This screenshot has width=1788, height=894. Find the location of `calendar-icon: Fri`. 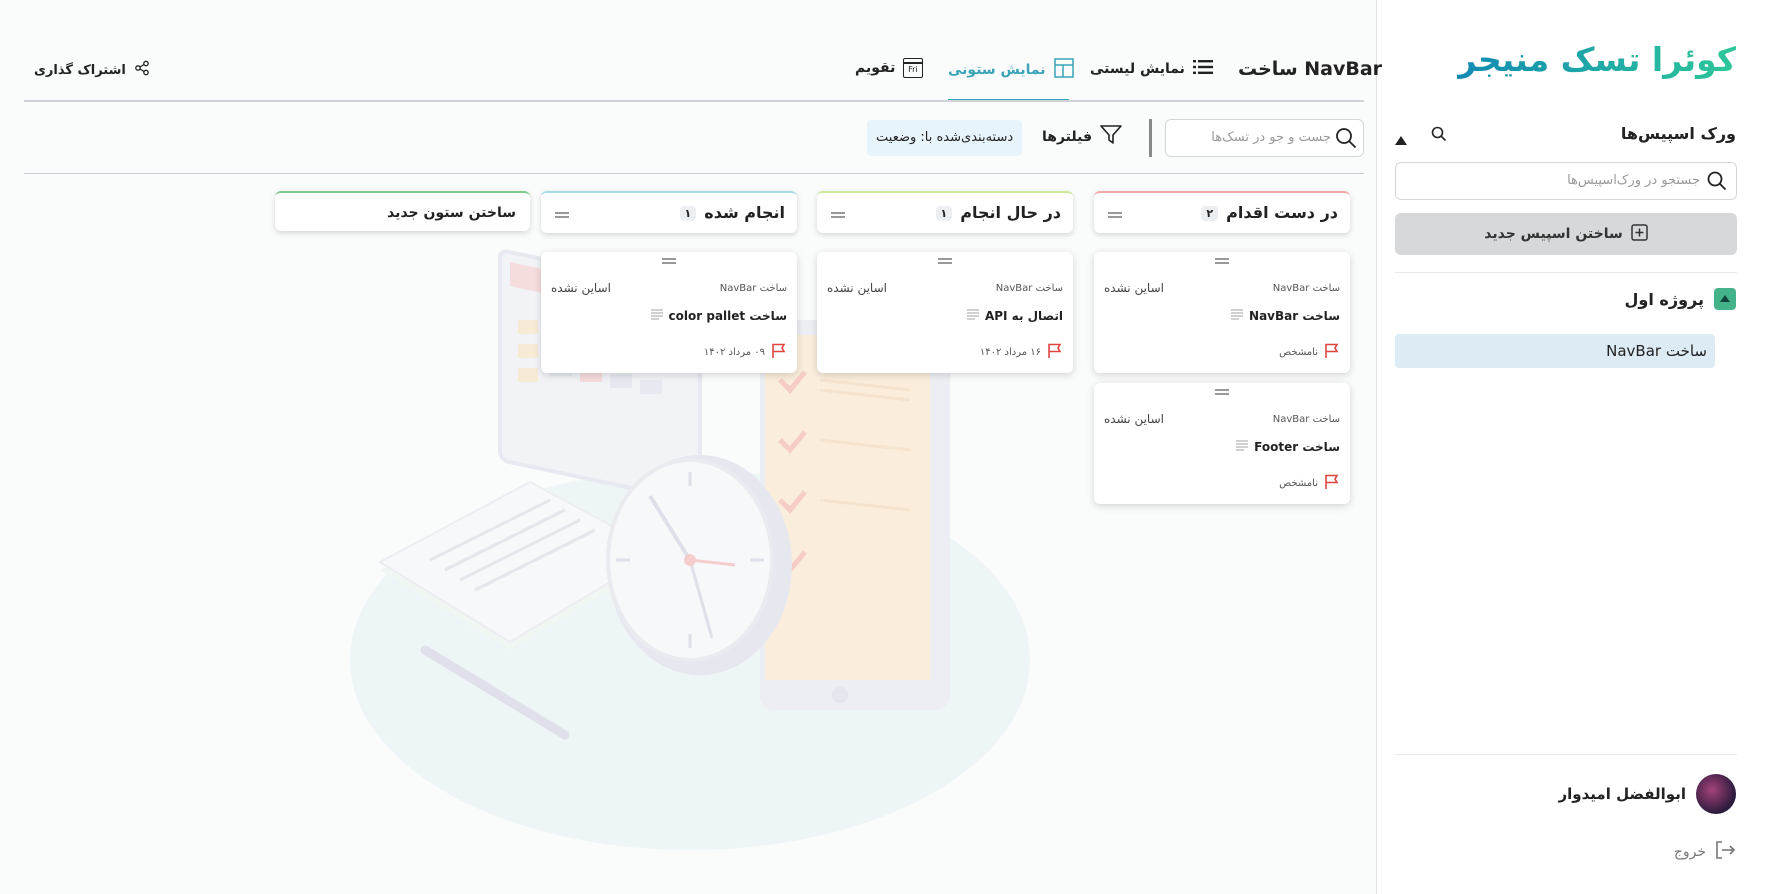

calendar-icon: Fri is located at coordinates (913, 68).